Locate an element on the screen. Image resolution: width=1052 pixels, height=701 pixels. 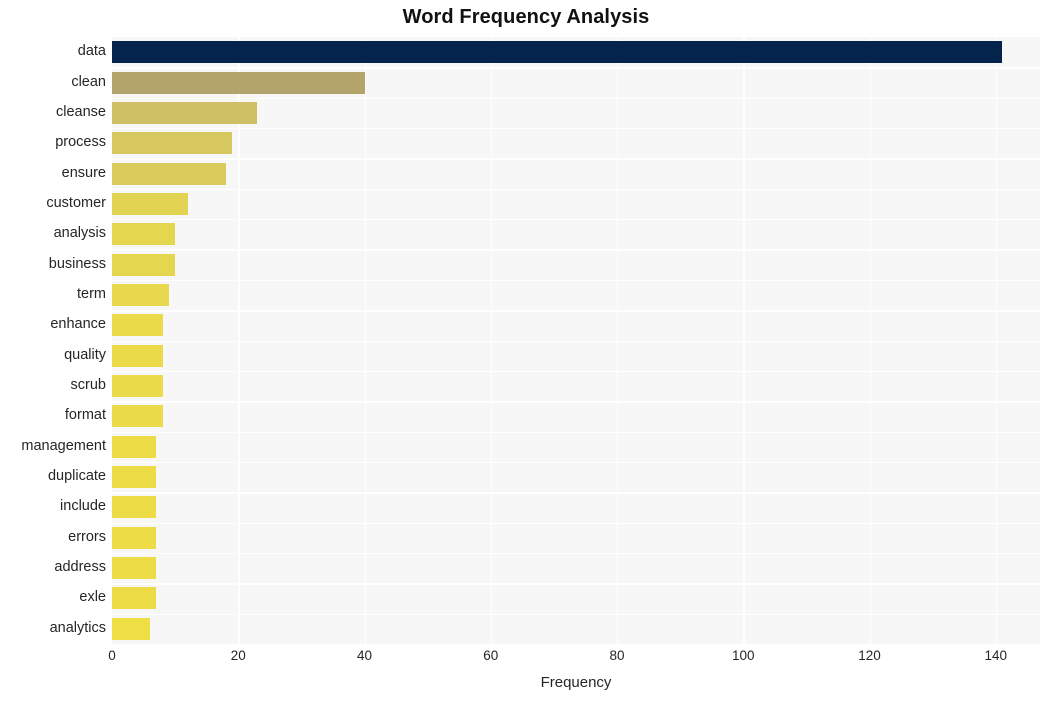
x-axis-tick-label: 60 is located at coordinates (491, 655).